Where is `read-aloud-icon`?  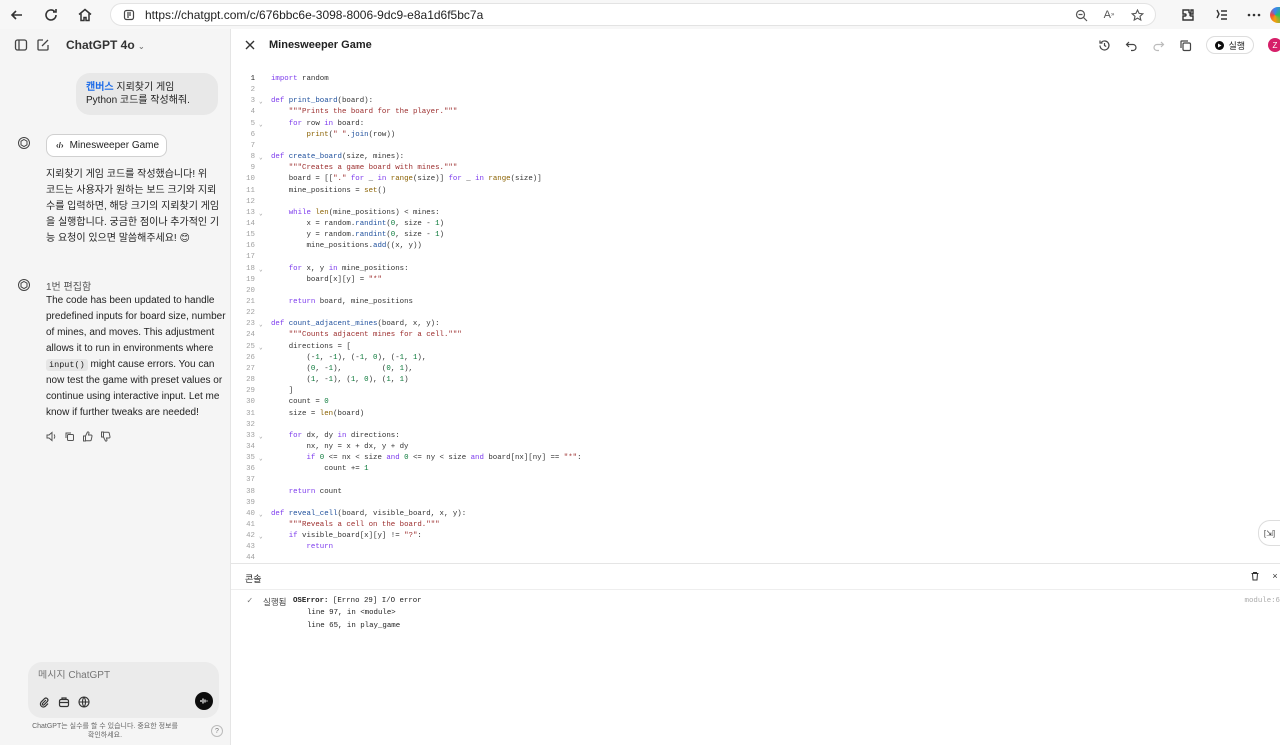 read-aloud-icon is located at coordinates (51, 436).